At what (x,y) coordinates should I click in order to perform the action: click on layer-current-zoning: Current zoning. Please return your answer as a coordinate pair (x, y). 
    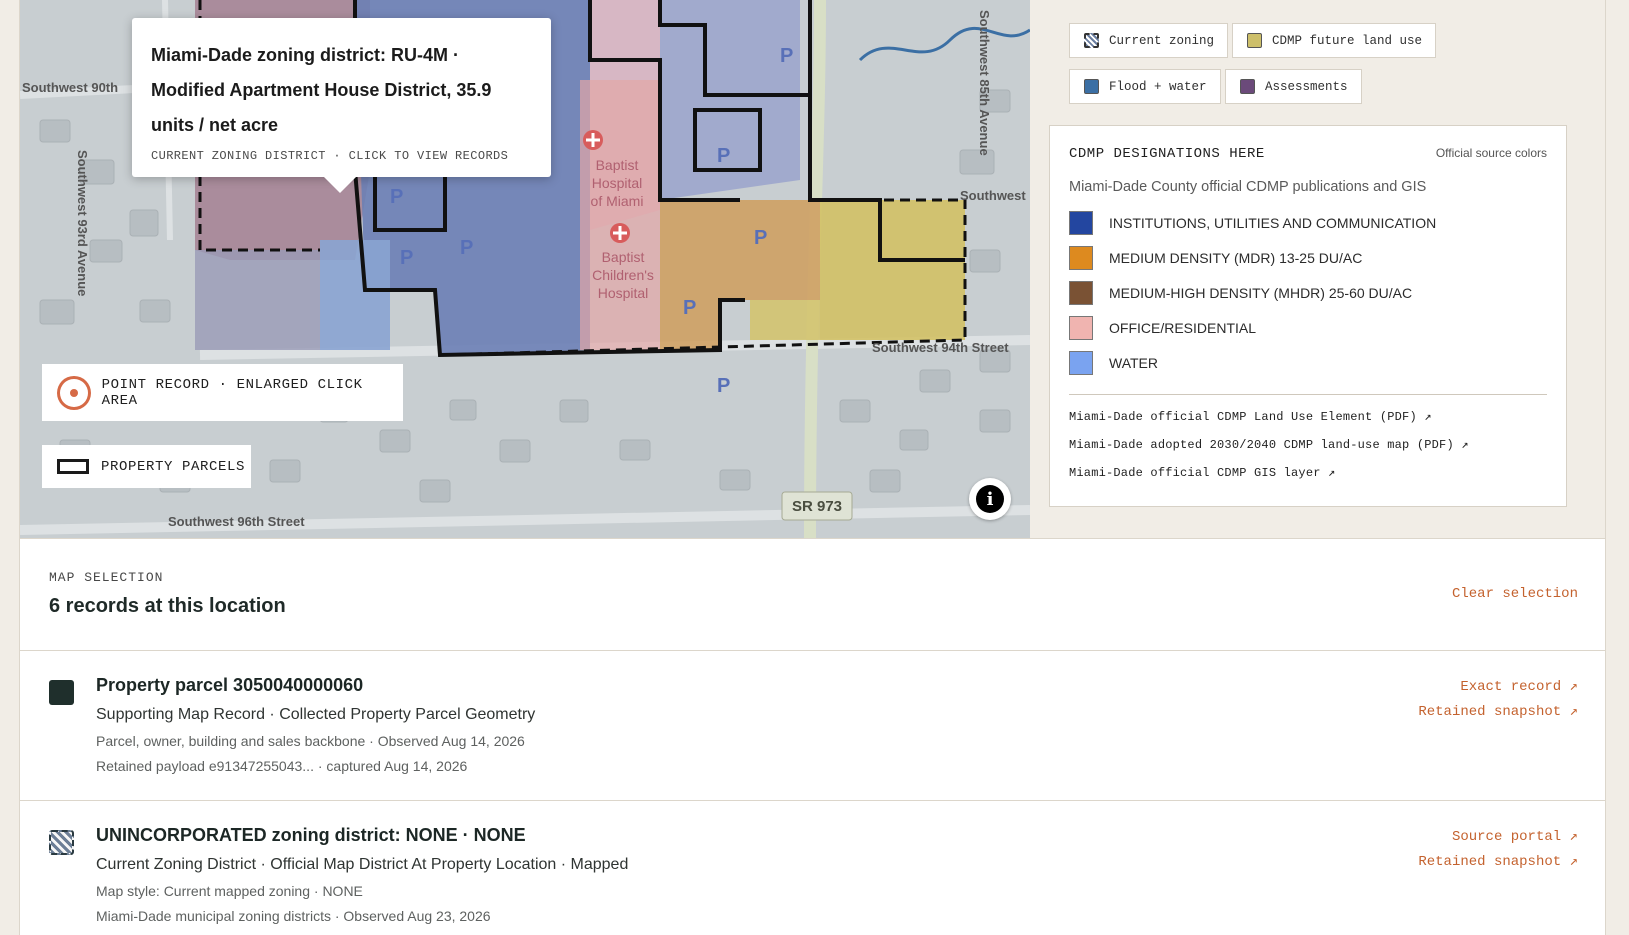
    Looking at the image, I should click on (1149, 40).